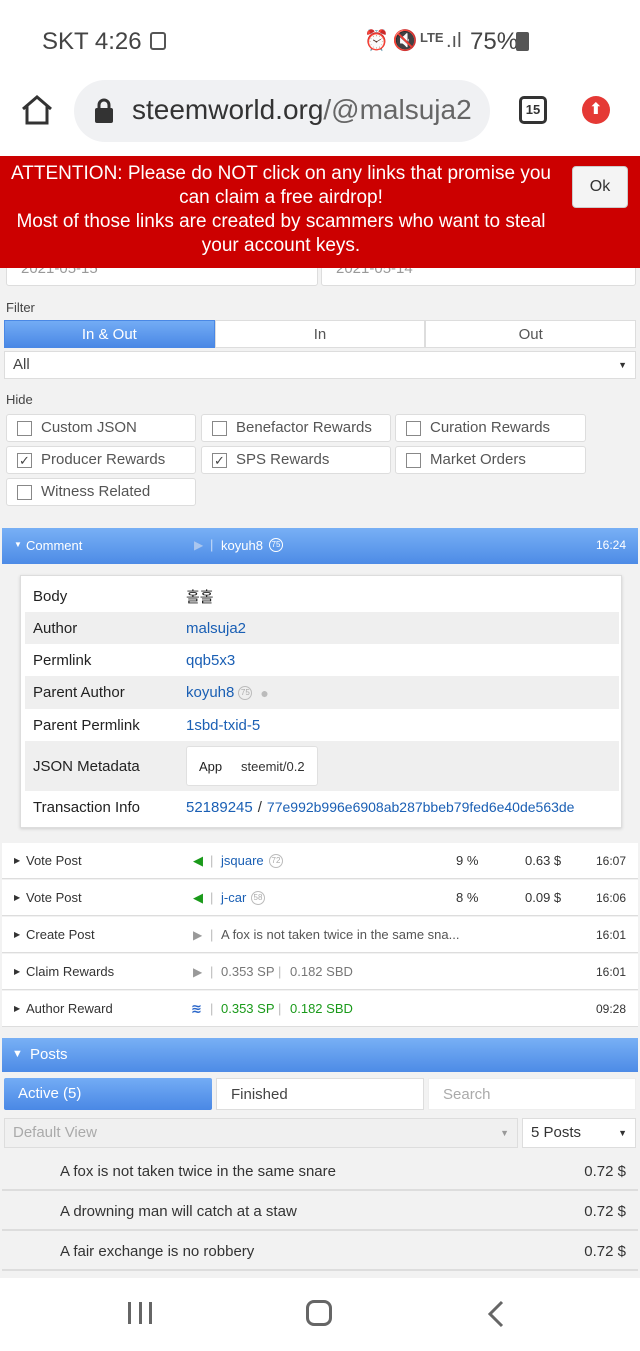 The height and width of the screenshot is (1351, 640). Describe the element at coordinates (322, 628) in the screenshot. I see `detail-row: Author malsuja2` at that location.